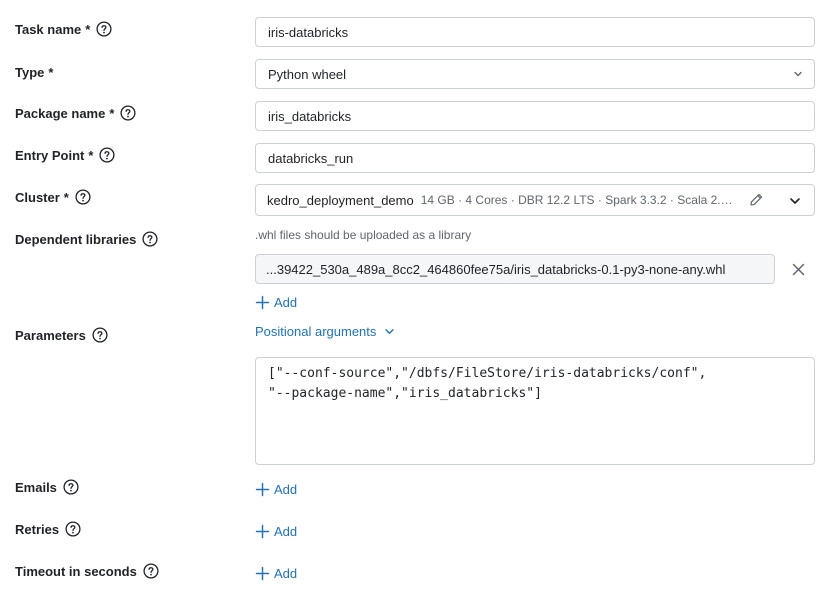  What do you see at coordinates (276, 531) in the screenshot?
I see `add-retry-button: Add` at bounding box center [276, 531].